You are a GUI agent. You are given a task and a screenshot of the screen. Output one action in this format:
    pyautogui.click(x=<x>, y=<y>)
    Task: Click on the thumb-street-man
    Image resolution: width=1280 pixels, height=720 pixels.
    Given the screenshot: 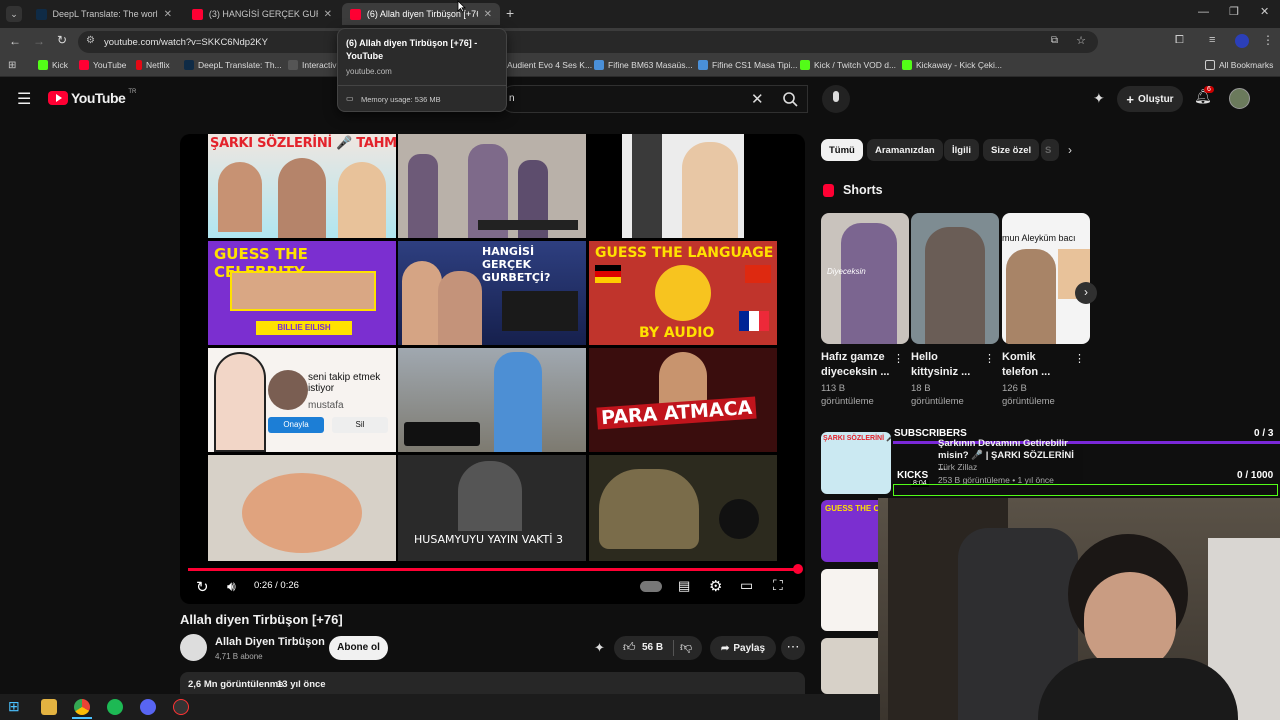 What is the action you would take?
    pyautogui.click(x=492, y=400)
    